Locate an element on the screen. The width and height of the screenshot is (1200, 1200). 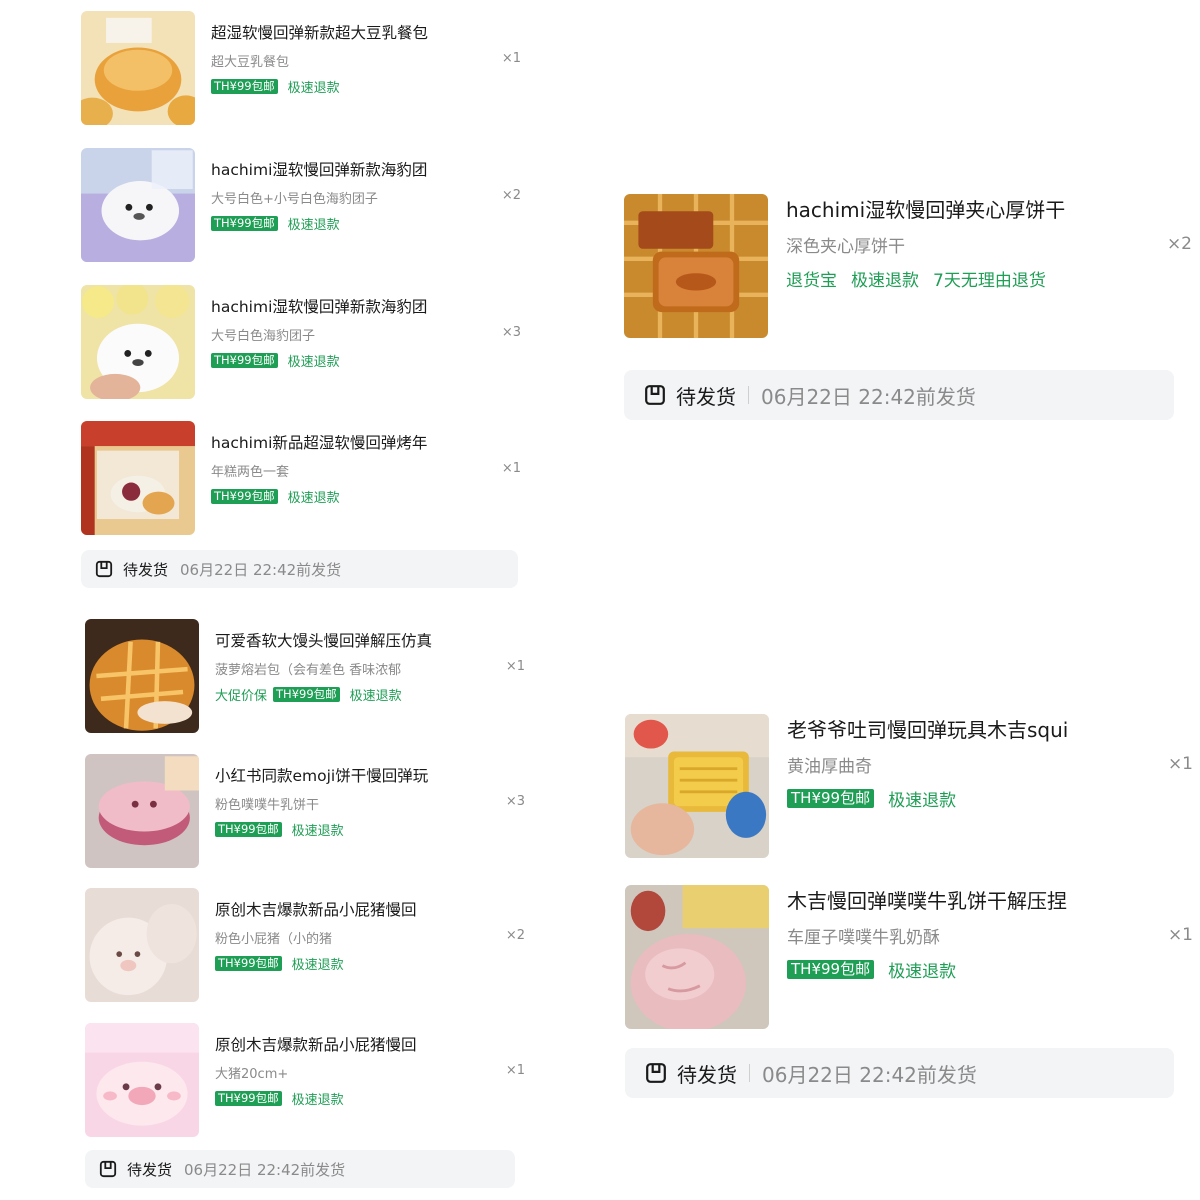
product-item: hachimi新品超湿软慢回弹烤年 年糕两色一套 ×1 TH¥99包邮 极速退款 is located at coordinates (301, 478).